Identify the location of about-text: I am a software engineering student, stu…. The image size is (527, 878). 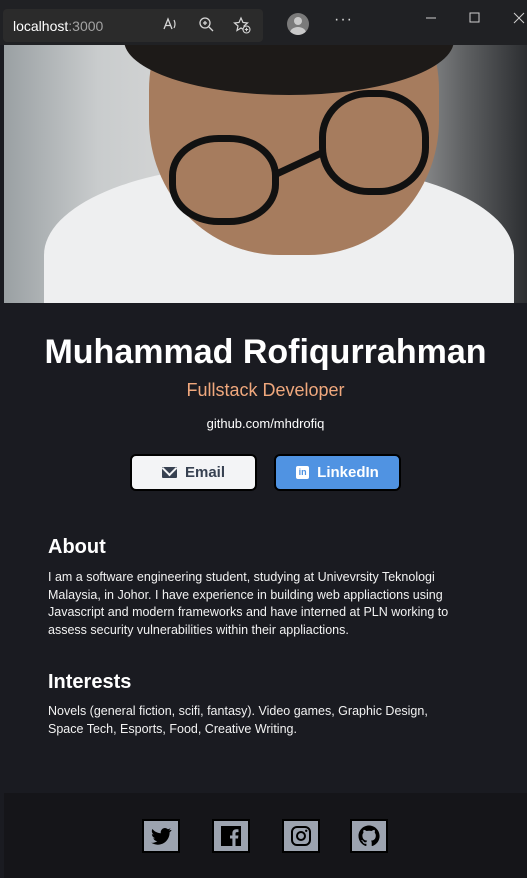
(248, 603).